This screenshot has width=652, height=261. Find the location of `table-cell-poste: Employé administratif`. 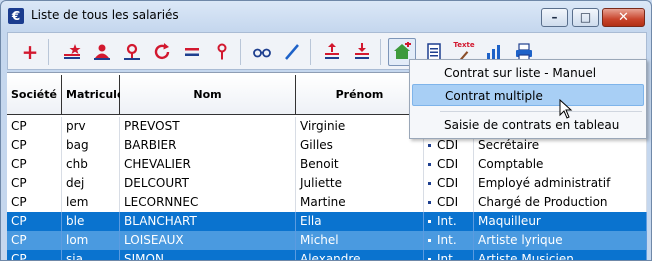

table-cell-poste: Employé administratif is located at coordinates (560, 183).